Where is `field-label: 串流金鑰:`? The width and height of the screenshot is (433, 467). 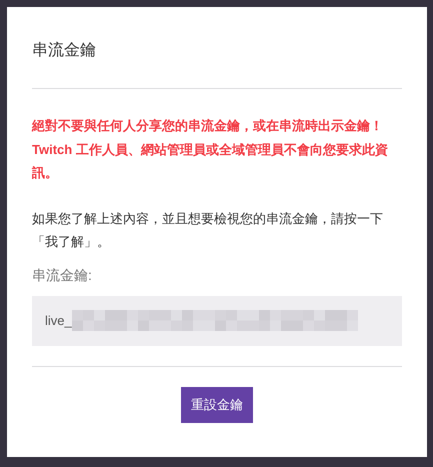
field-label: 串流金鑰: is located at coordinates (62, 275).